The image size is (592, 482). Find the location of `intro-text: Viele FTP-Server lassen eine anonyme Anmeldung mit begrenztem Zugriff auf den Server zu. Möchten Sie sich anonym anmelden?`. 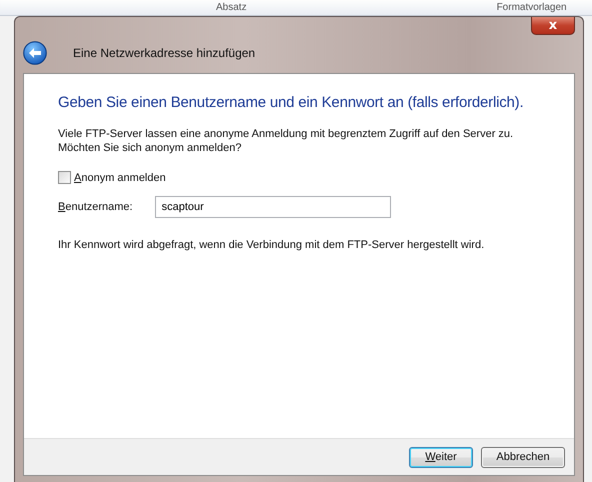

intro-text: Viele FTP-Server lassen eine anonyme Anmeldung mit begrenztem Zugriff auf den Server zu. Möchten Sie sich anonym anmelden? is located at coordinates (286, 141).